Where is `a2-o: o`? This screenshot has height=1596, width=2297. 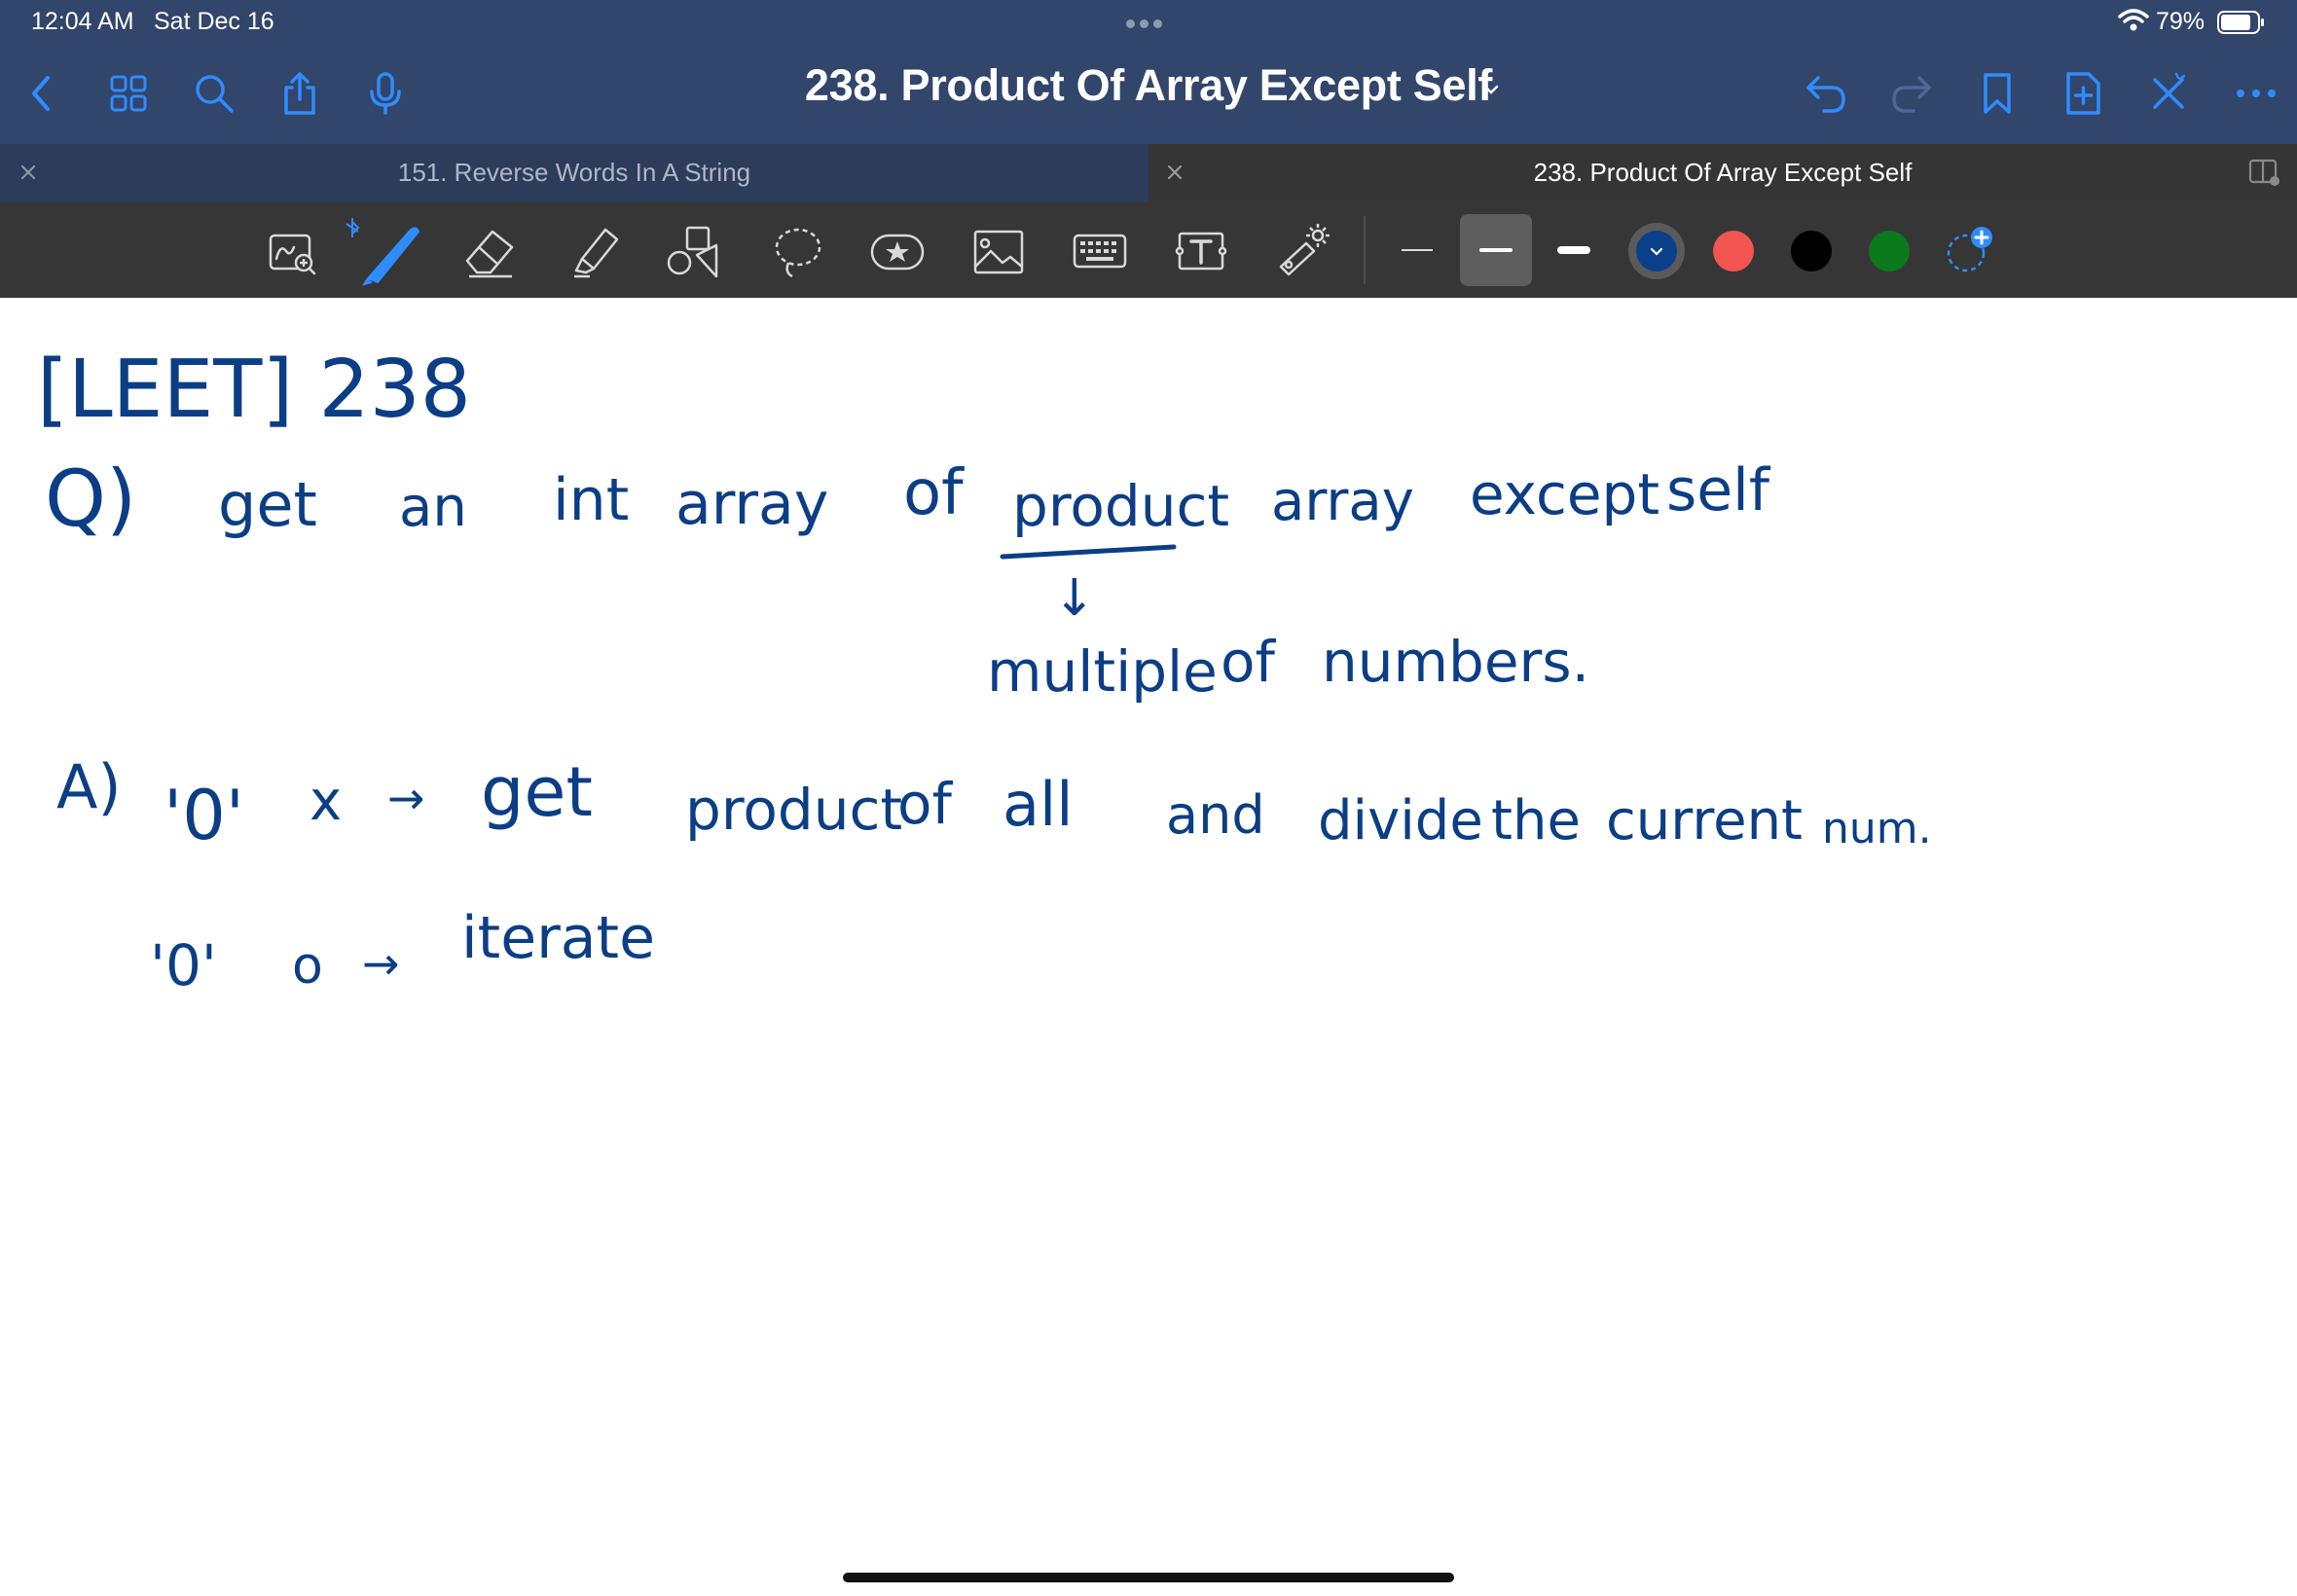
a2-o: o is located at coordinates (307, 966).